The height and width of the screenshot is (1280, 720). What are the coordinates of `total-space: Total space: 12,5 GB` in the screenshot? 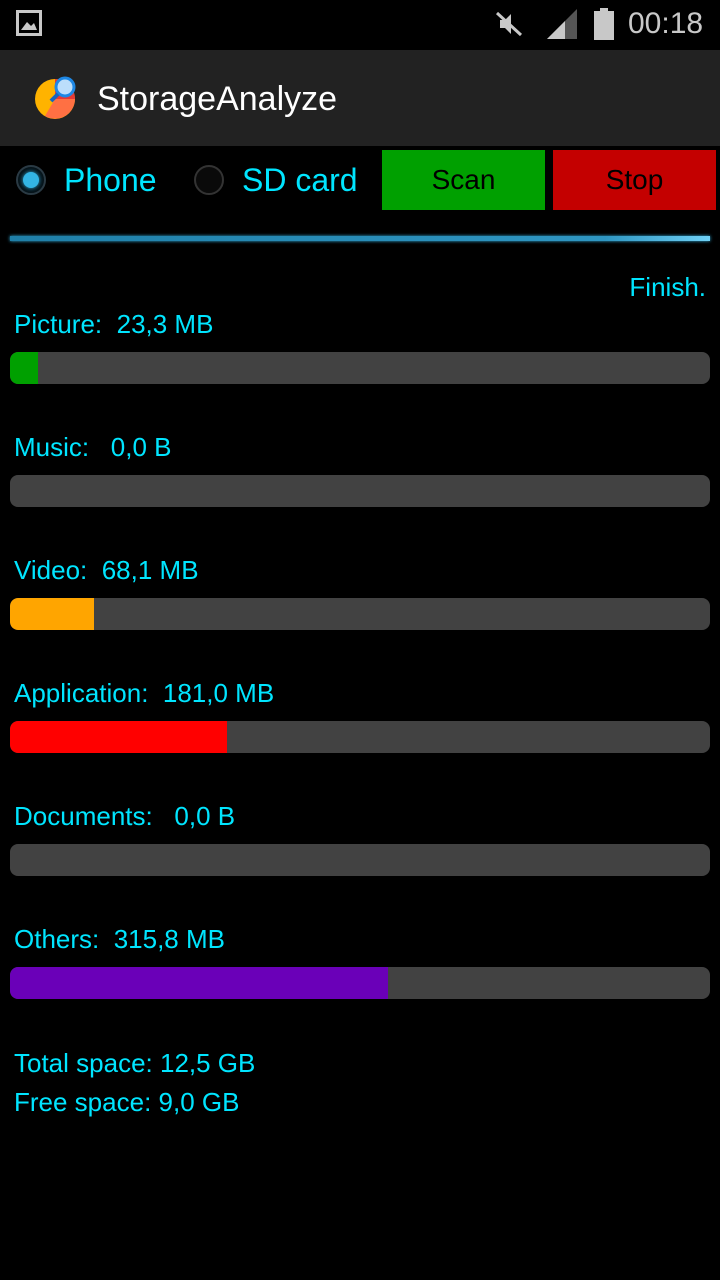 It's located at (135, 1063).